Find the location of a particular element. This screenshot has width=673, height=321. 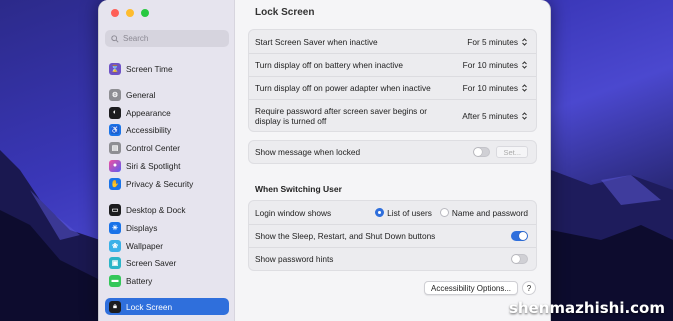

show-message-toggle is located at coordinates (482, 152).